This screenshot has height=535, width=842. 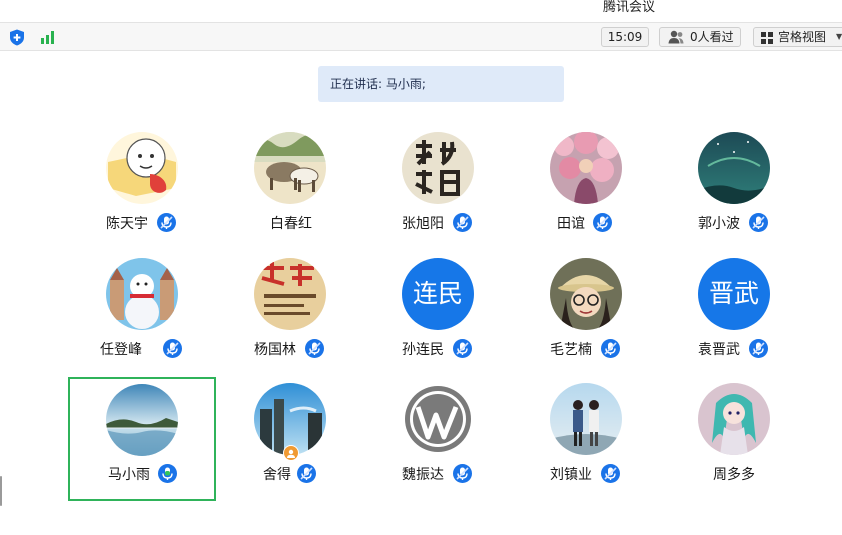 I want to click on participant-tile: 张旭阳, so click(x=438, y=180).